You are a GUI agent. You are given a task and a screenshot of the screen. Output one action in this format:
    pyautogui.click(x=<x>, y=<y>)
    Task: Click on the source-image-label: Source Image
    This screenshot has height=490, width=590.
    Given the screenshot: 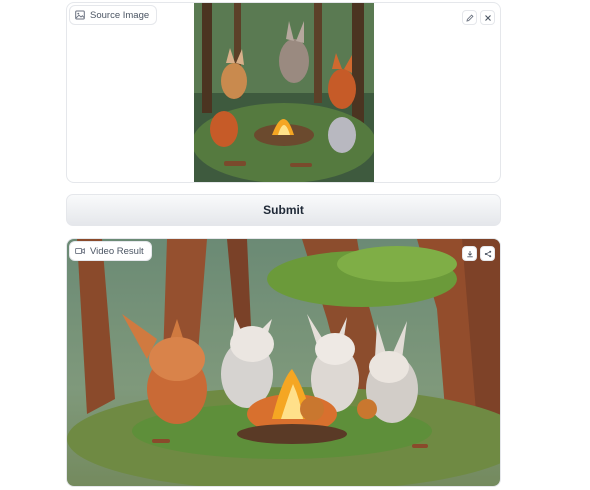 What is the action you would take?
    pyautogui.click(x=113, y=15)
    